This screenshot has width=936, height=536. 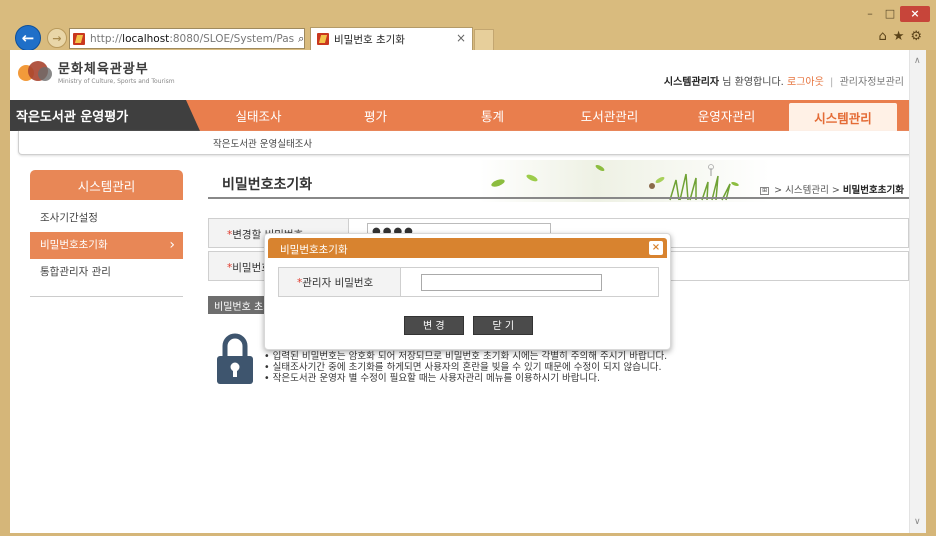 I want to click on nav-item: 시스템관리, so click(x=843, y=117).